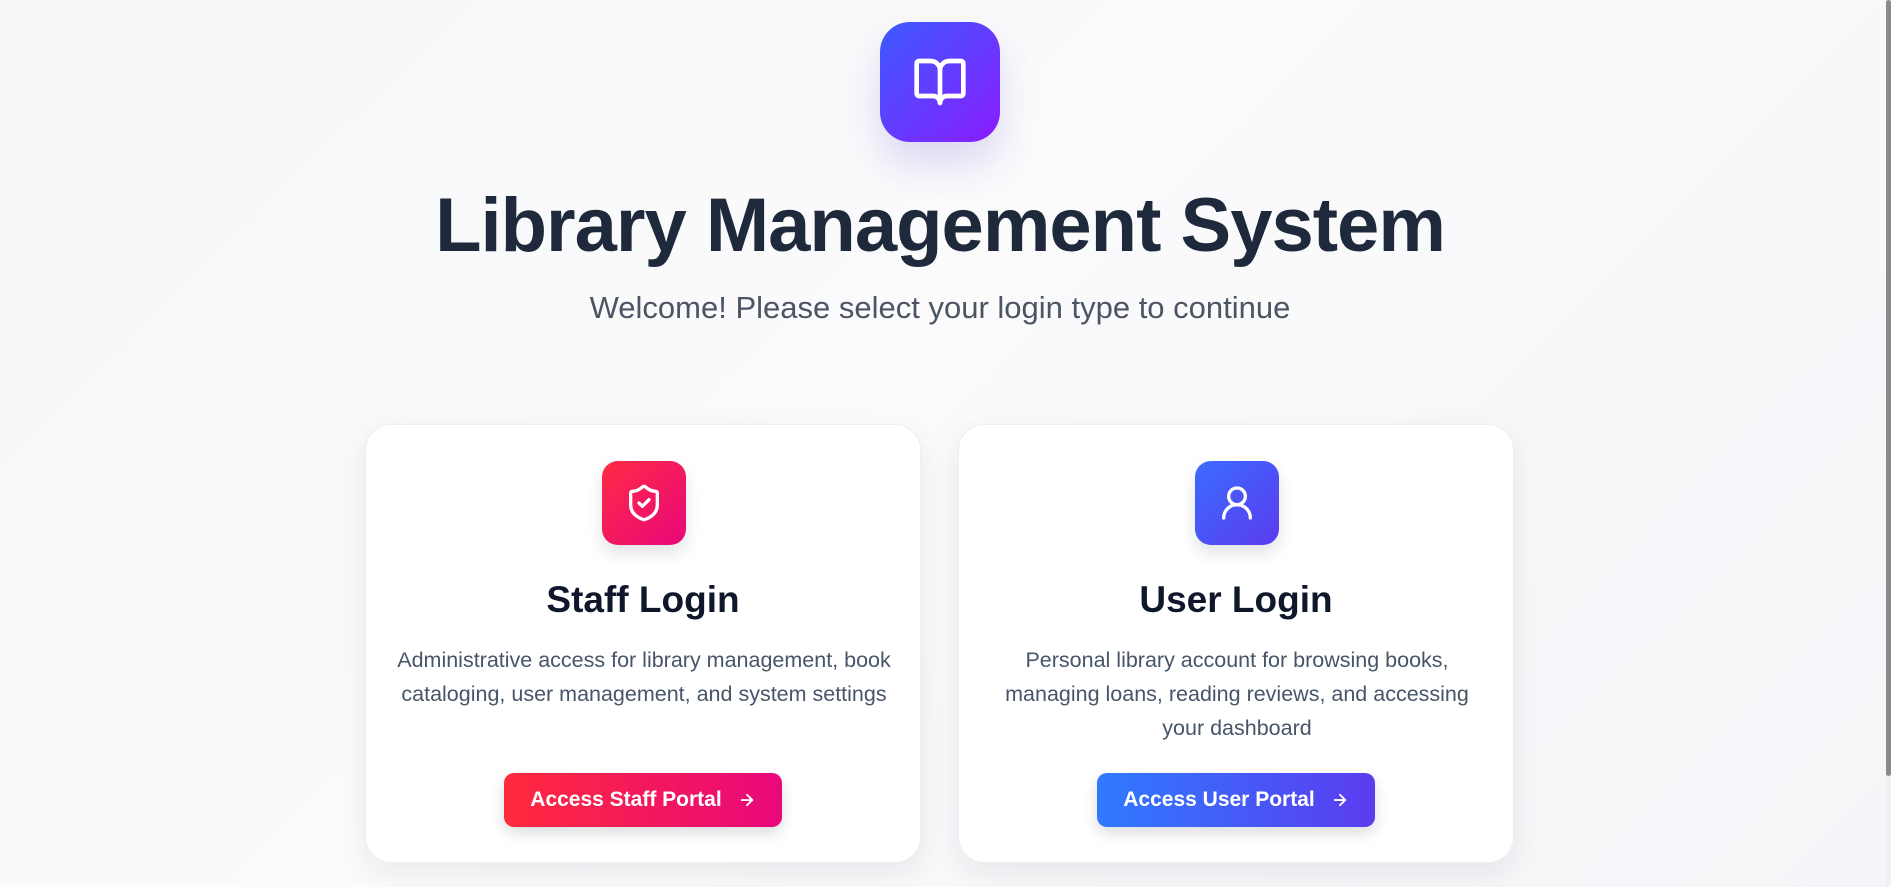 Image resolution: width=1891 pixels, height=887 pixels. I want to click on user-card-icon-badge, so click(1237, 503).